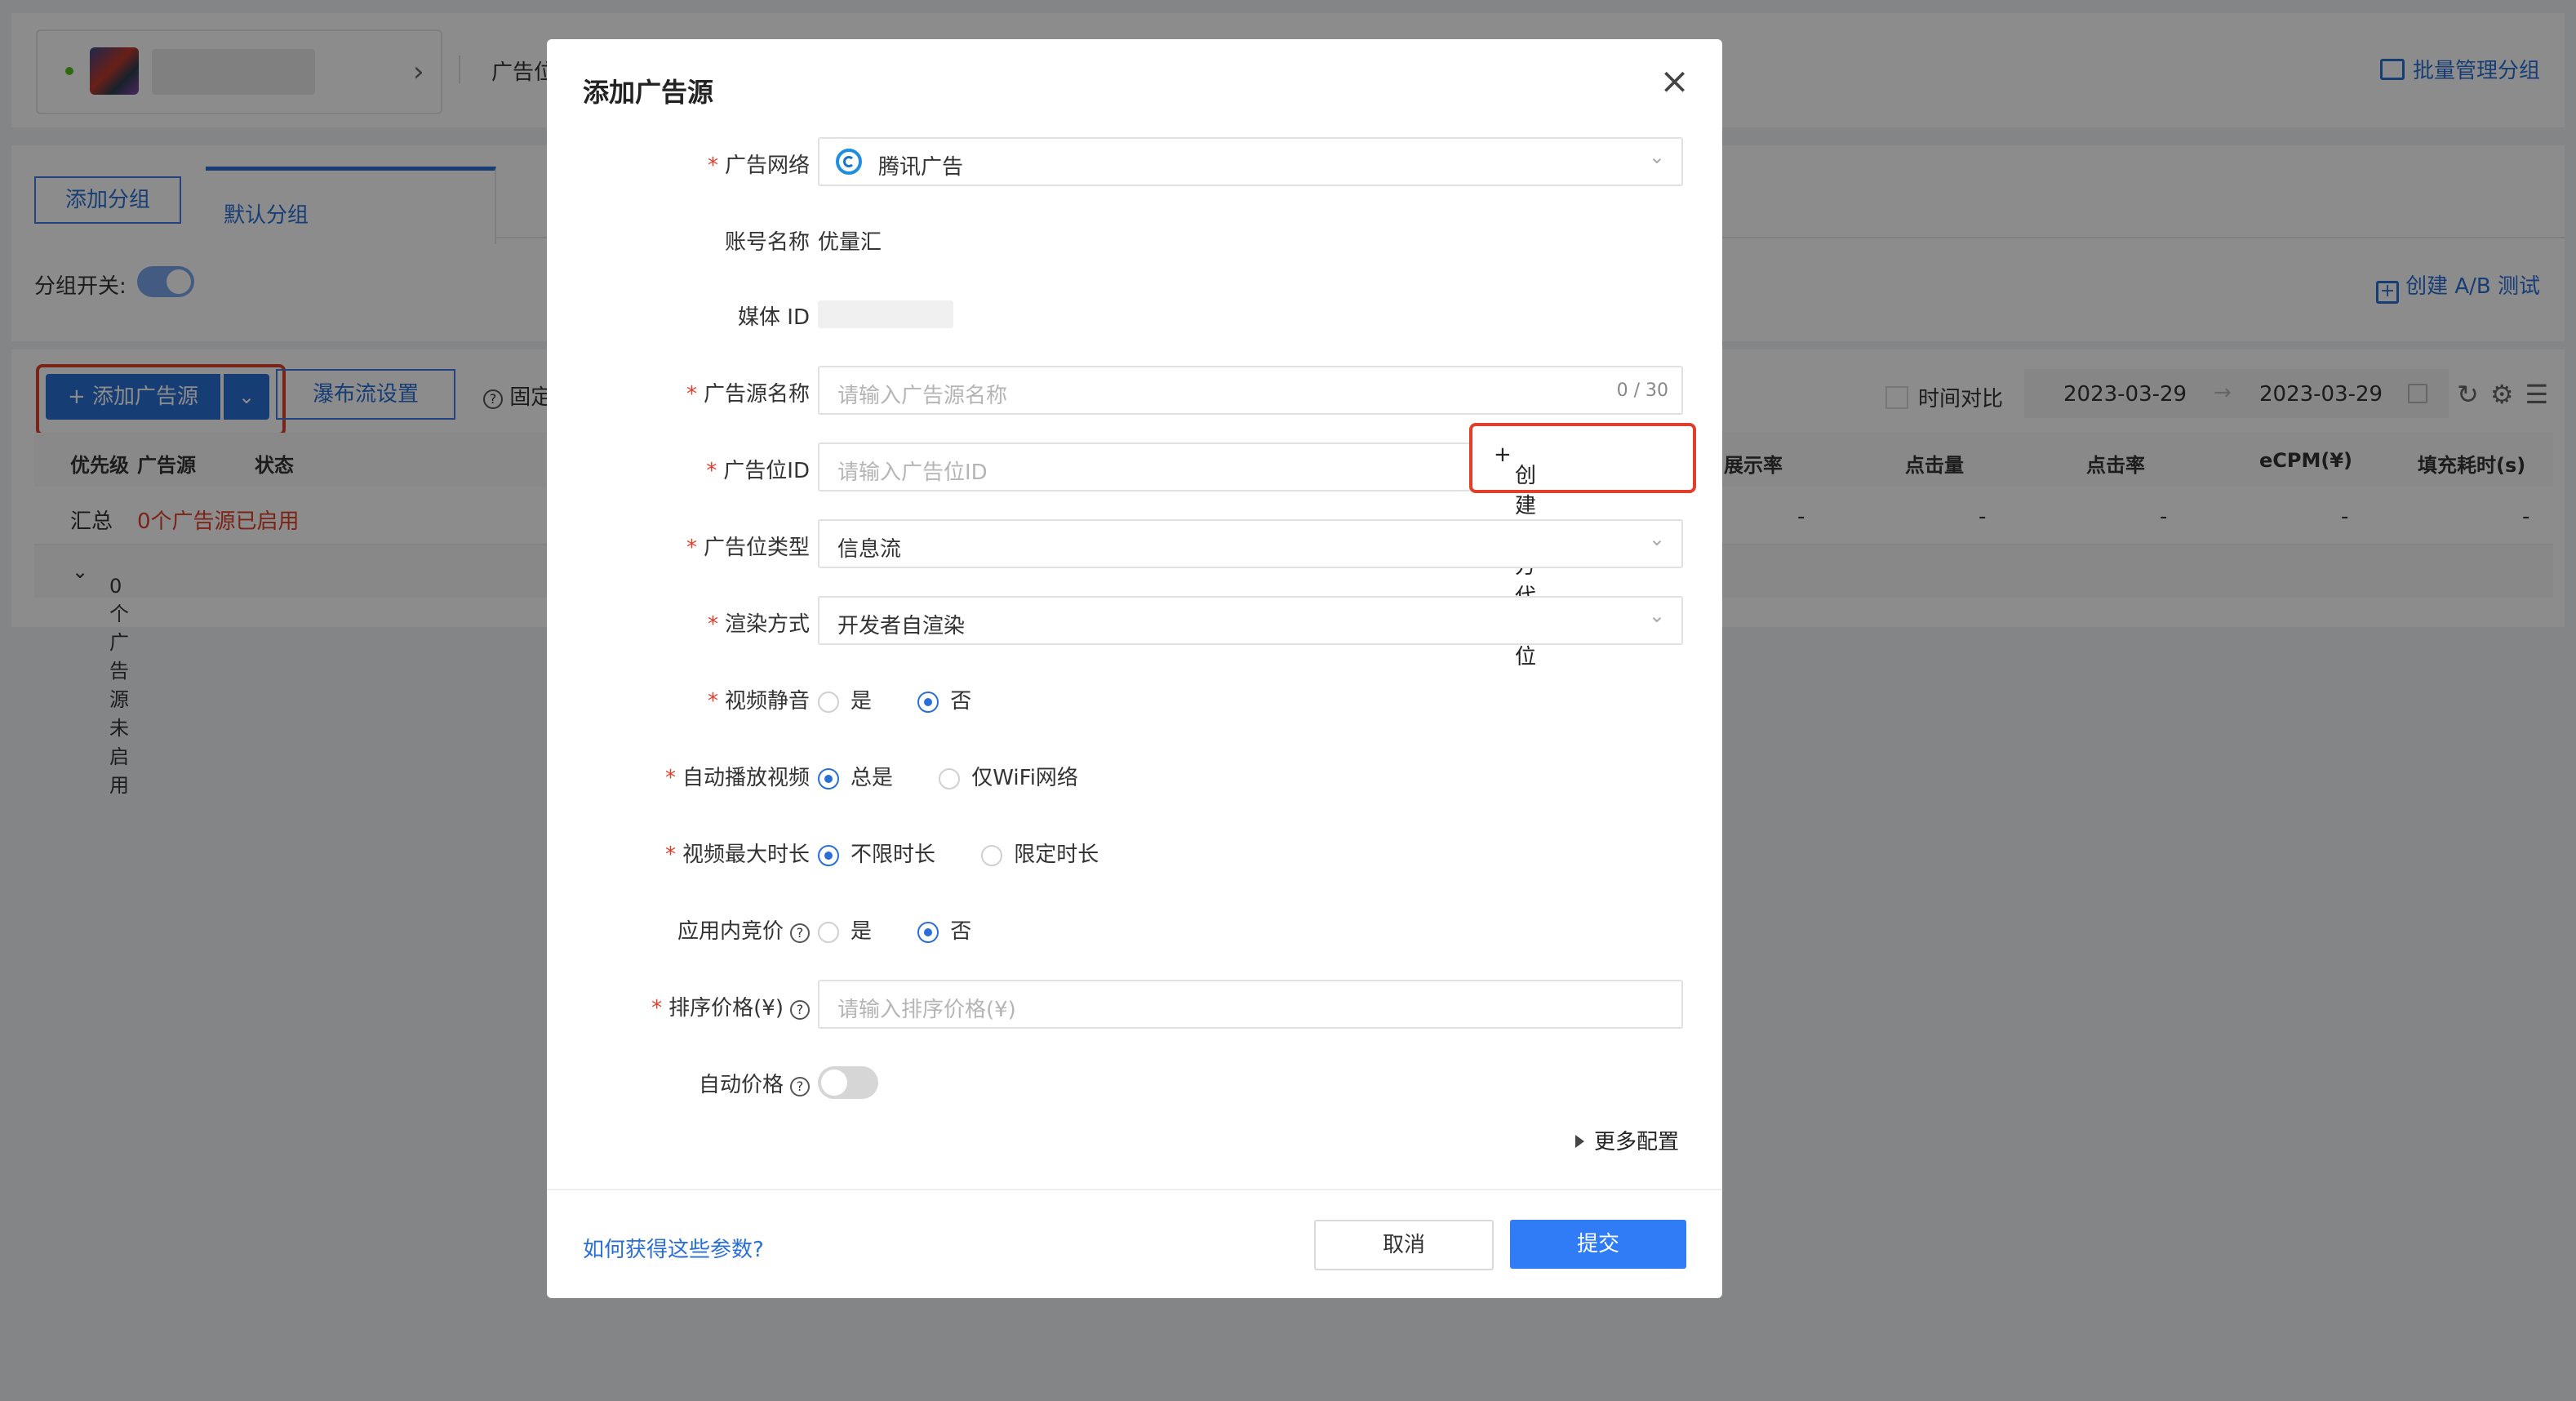  I want to click on field-ad-slot-id: *广告位ID 请输入广告位ID + 创建三方代码位, so click(1134, 546).